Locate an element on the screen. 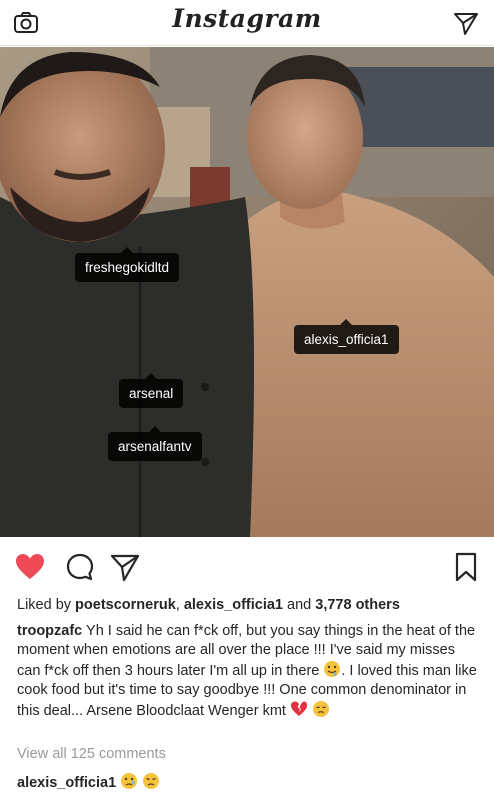 Image resolution: width=494 pixels, height=800 pixels. post-actions is located at coordinates (247, 567).